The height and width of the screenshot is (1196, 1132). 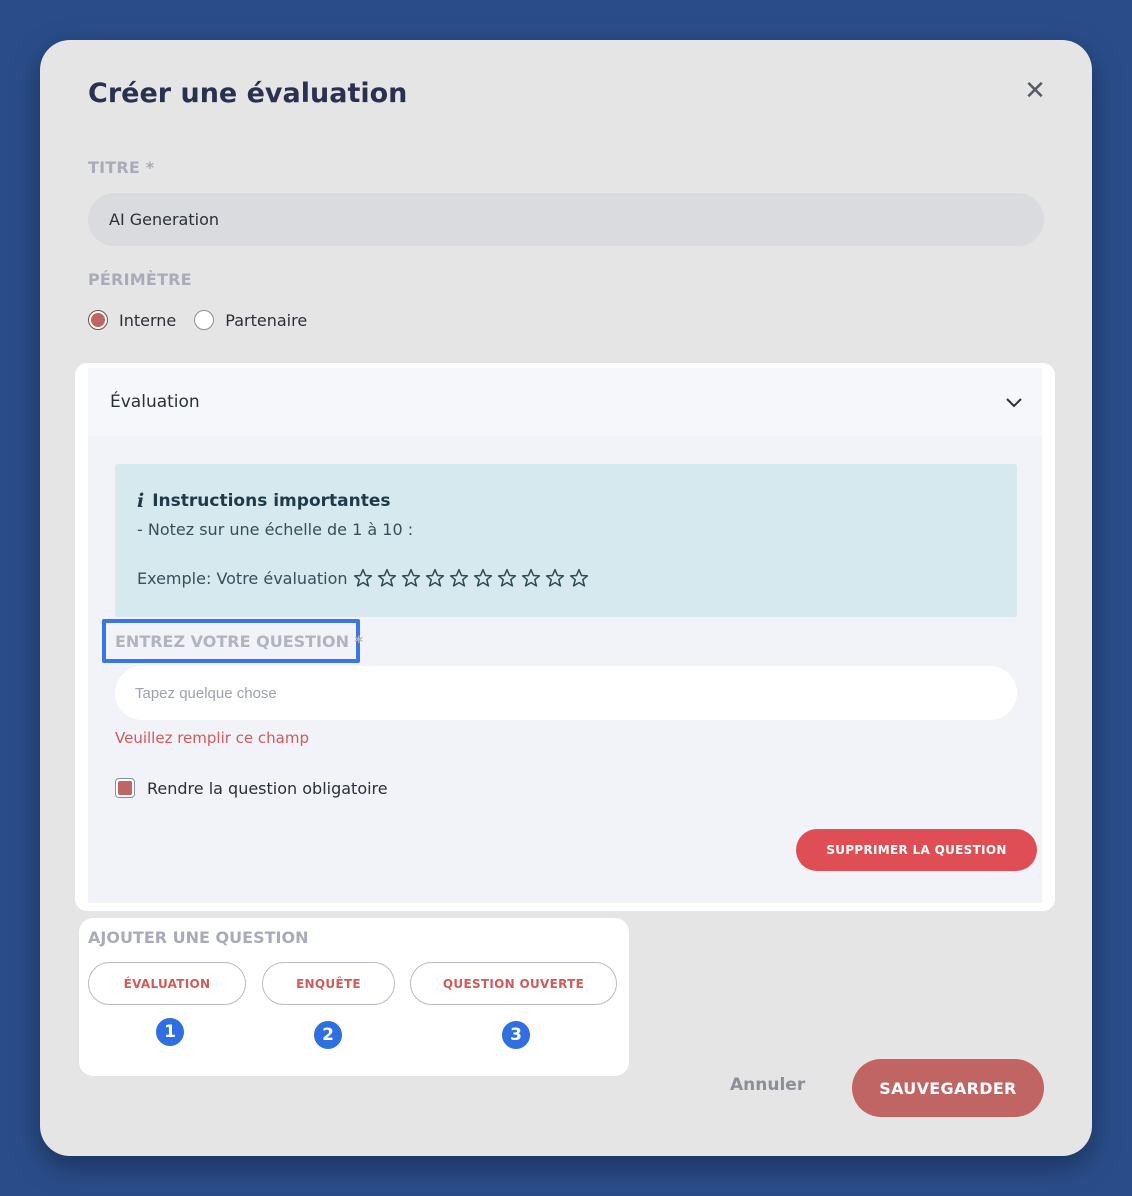 I want to click on perimetre-label: PÉRIMÈTRE, so click(x=140, y=279).